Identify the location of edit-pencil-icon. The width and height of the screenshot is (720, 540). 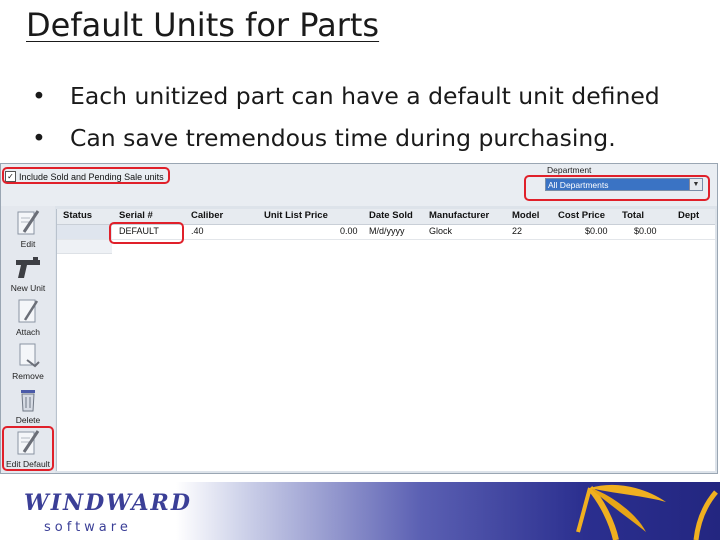
(28, 222).